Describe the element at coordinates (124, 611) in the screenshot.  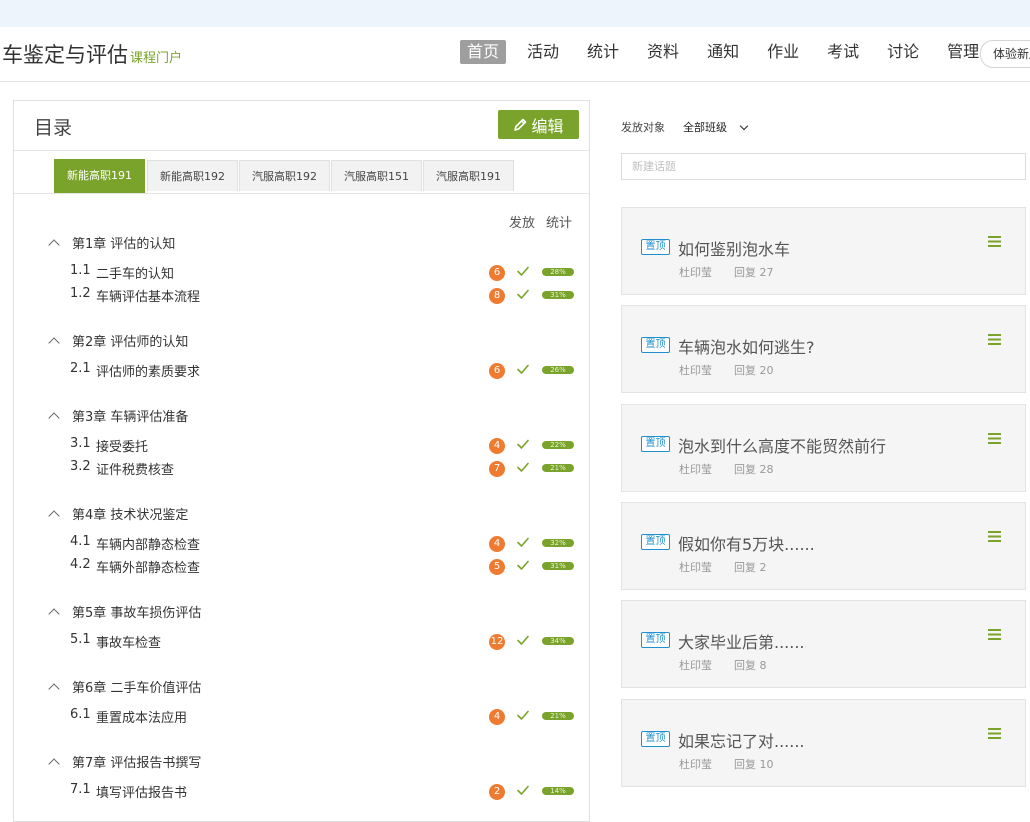
I see `chapter-heading: 第5章 事故车损伤评估` at that location.